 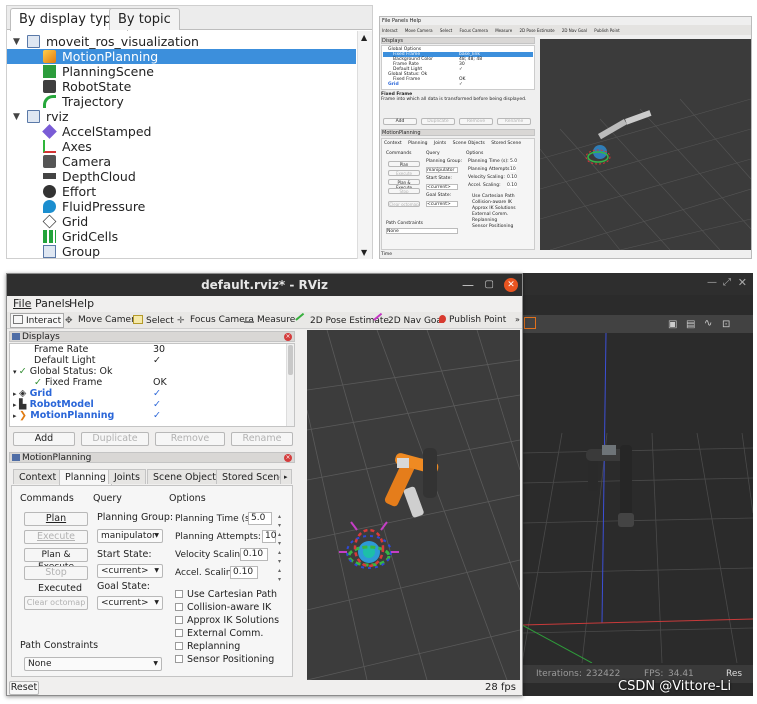 I want to click on image-icon: ▤, so click(x=690, y=324).